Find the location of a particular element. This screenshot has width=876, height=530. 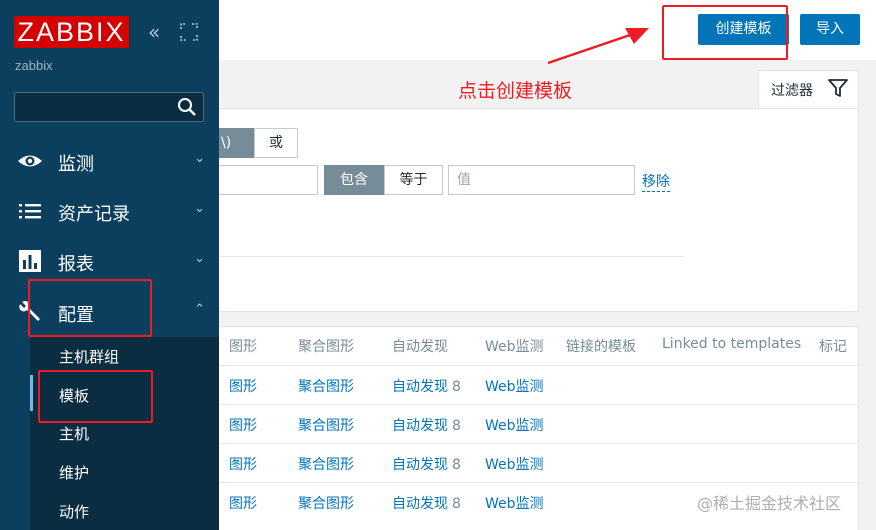

menu-label: 监测 is located at coordinates (76, 164).